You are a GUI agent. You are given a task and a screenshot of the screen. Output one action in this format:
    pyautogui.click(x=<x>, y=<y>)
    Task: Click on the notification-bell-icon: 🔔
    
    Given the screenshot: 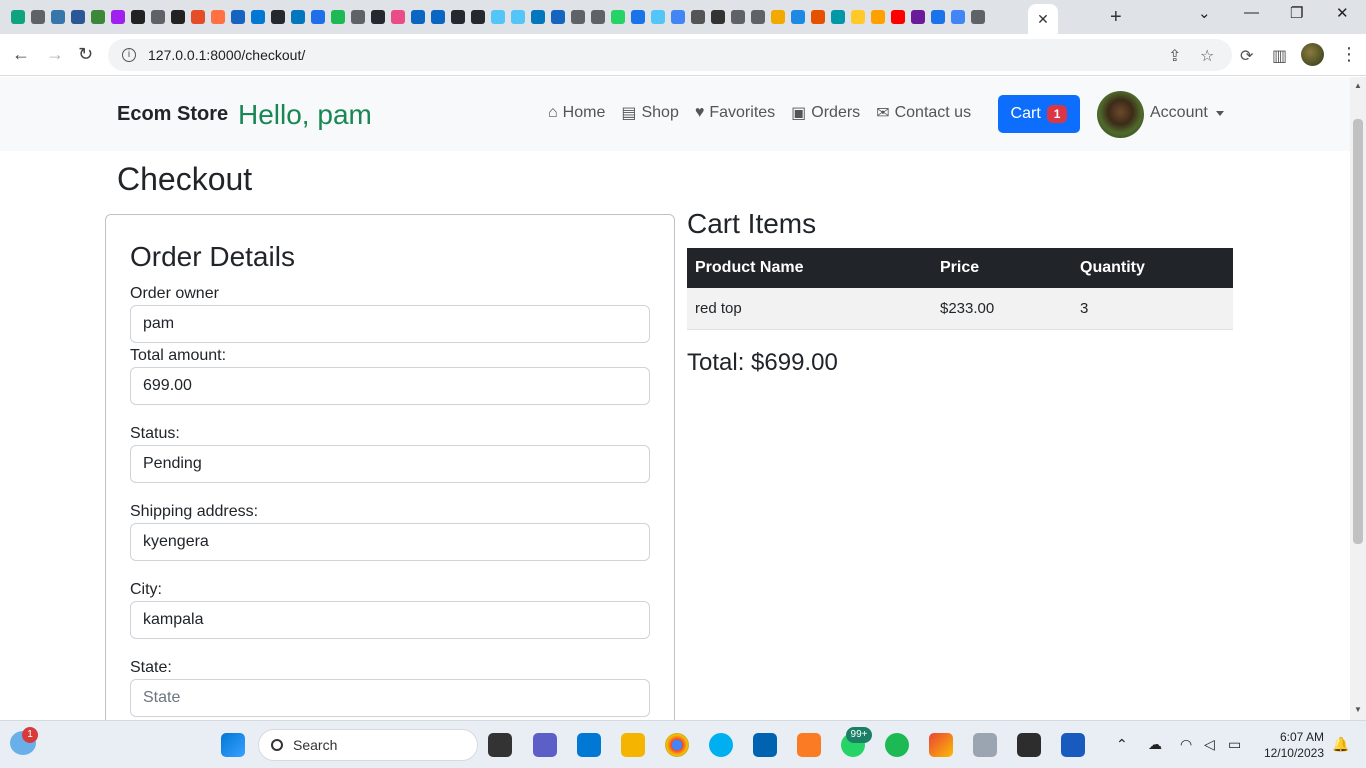 What is the action you would take?
    pyautogui.click(x=1340, y=744)
    